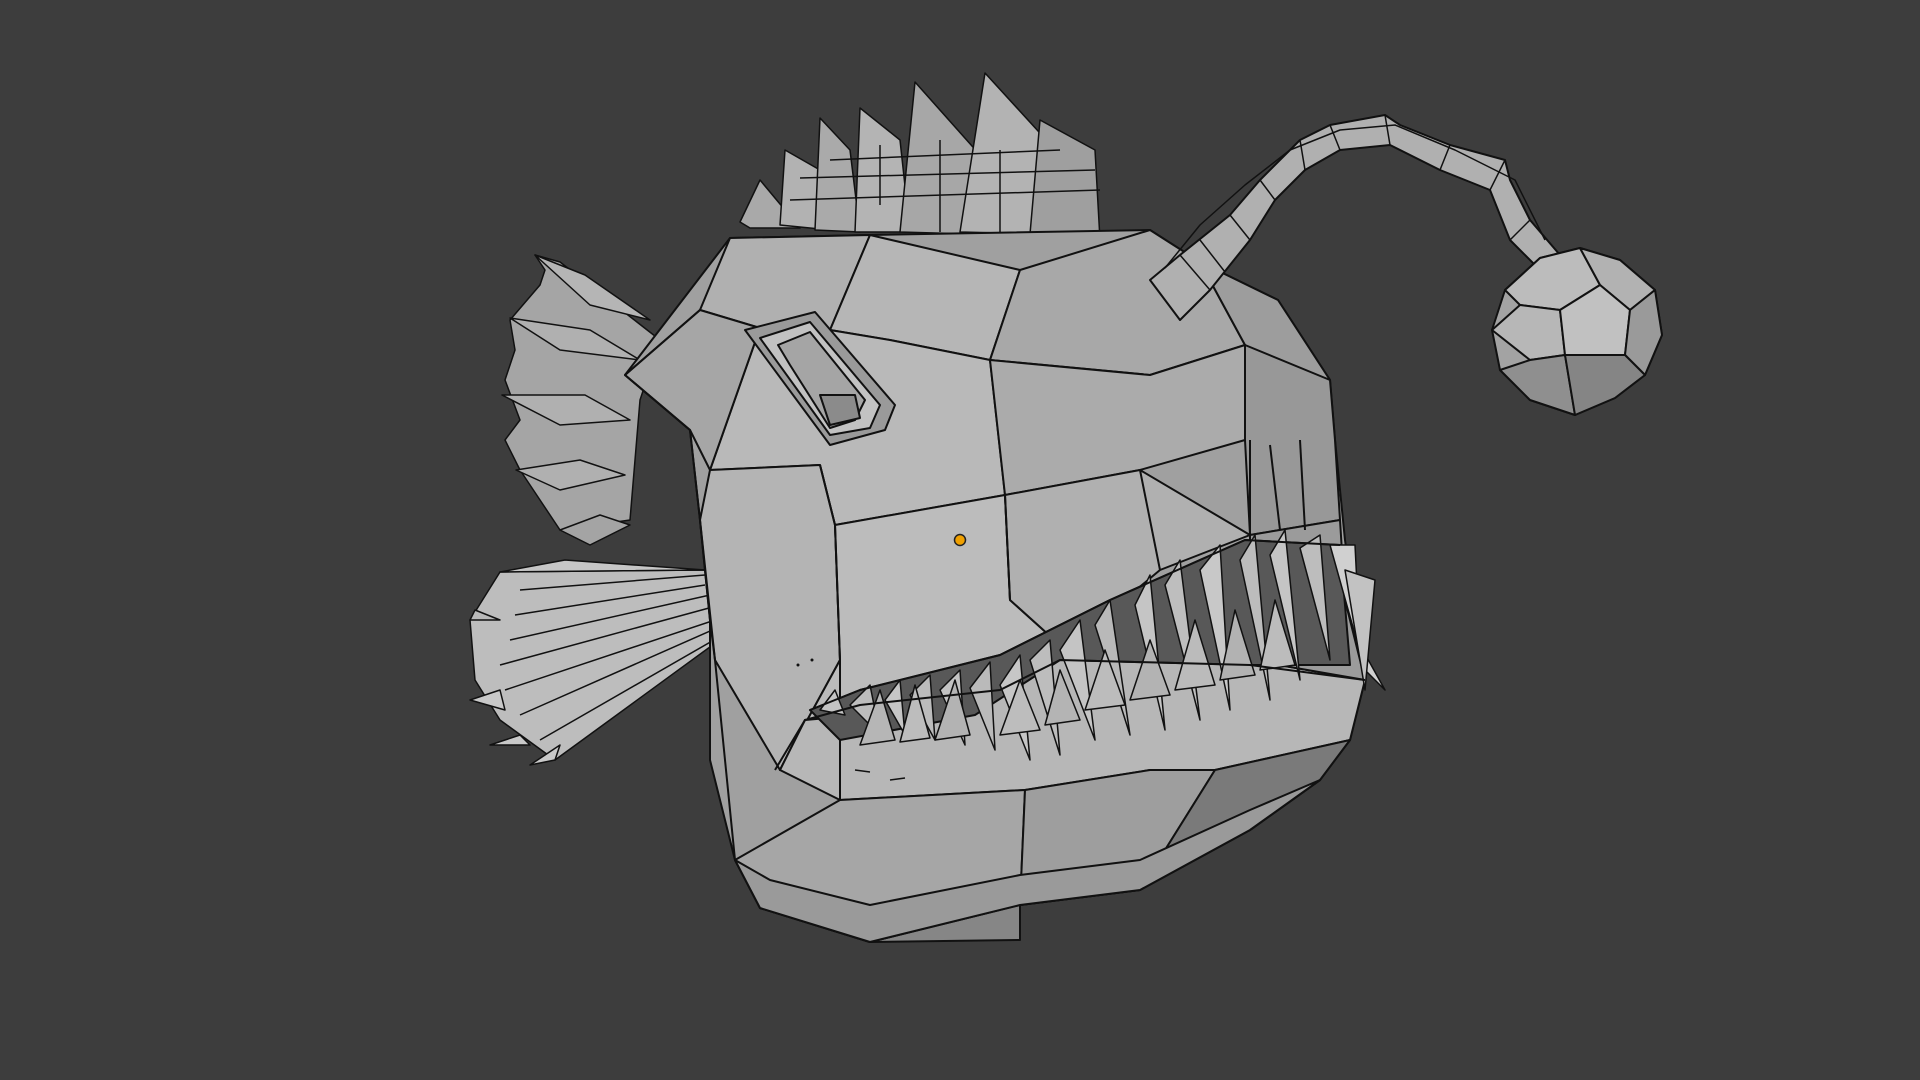 This screenshot has width=1920, height=1080. I want to click on lure-bulb, so click(1577, 331).